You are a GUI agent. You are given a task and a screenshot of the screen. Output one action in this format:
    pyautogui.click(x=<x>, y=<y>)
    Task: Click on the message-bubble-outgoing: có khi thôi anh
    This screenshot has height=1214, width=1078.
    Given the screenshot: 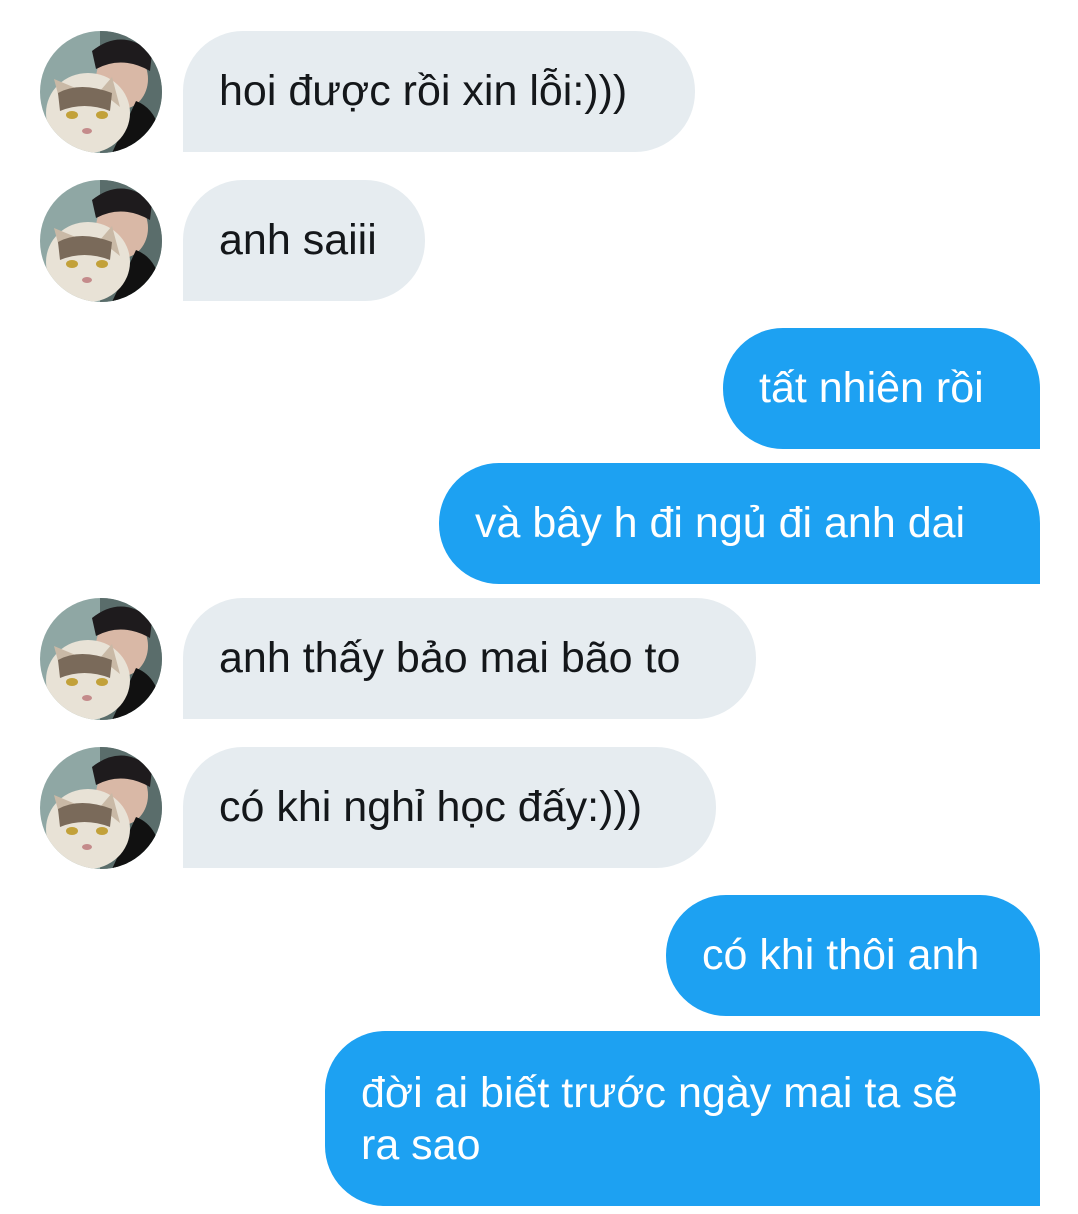 What is the action you would take?
    pyautogui.click(x=853, y=955)
    